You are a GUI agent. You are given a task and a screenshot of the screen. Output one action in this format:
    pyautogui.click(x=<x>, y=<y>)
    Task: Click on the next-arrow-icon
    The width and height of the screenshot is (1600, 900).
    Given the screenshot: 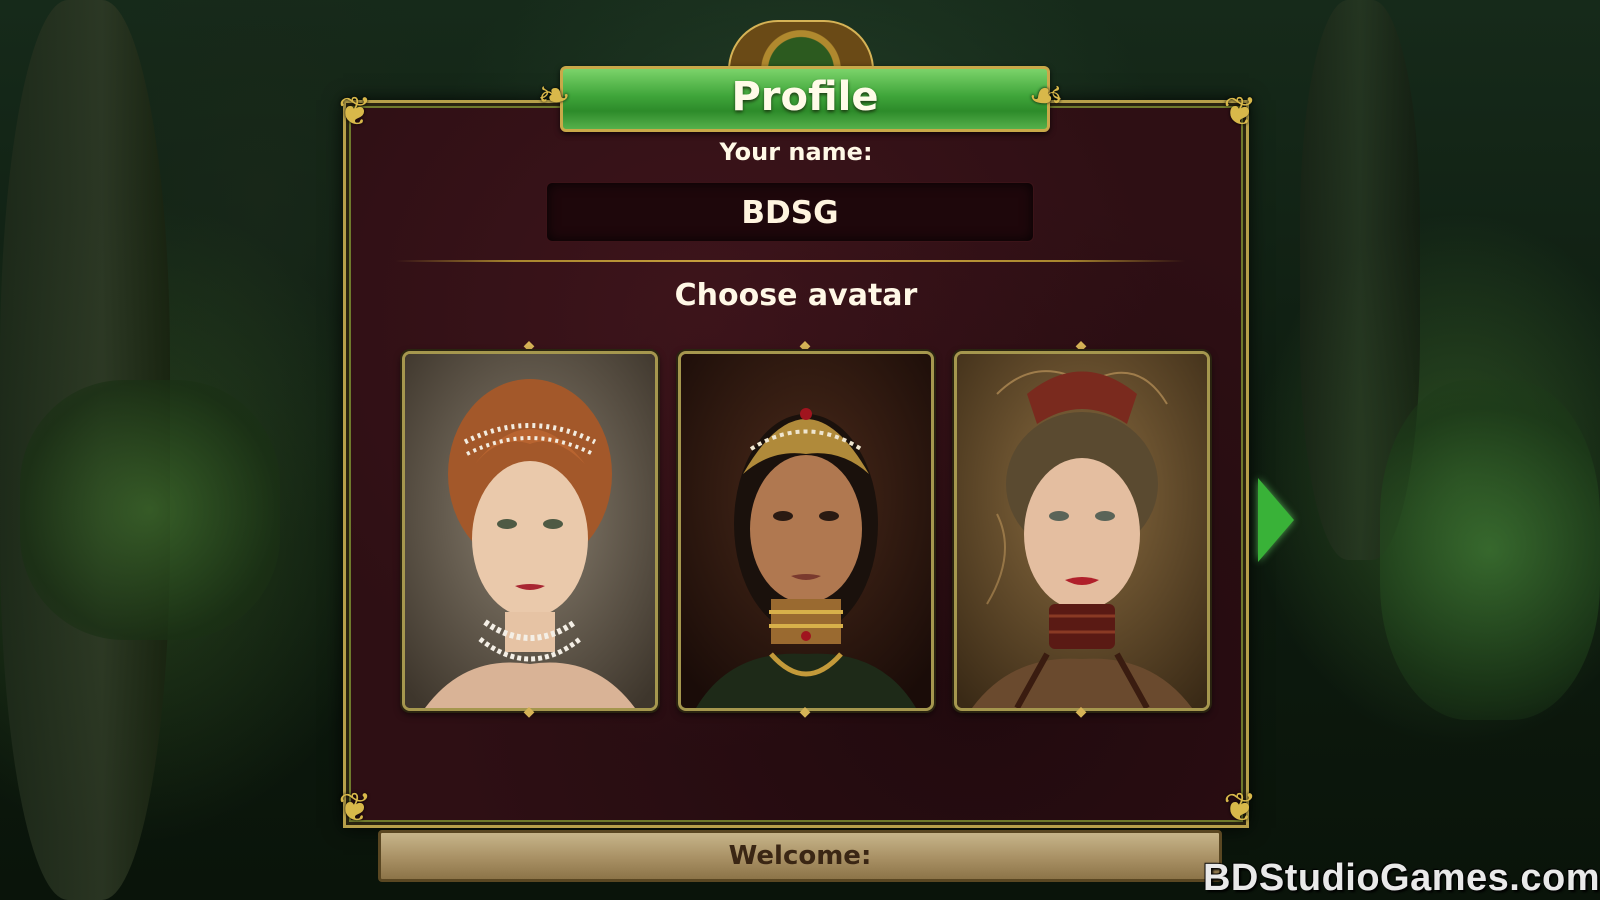 What is the action you would take?
    pyautogui.click(x=1276, y=520)
    